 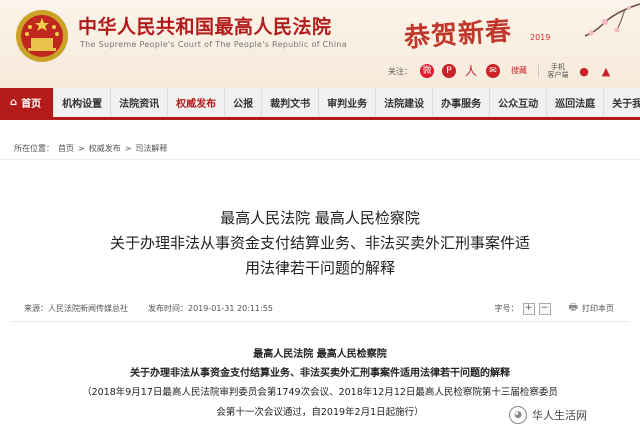 What do you see at coordinates (66, 148) in the screenshot?
I see `breadcrumb-item-home: 首页` at bounding box center [66, 148].